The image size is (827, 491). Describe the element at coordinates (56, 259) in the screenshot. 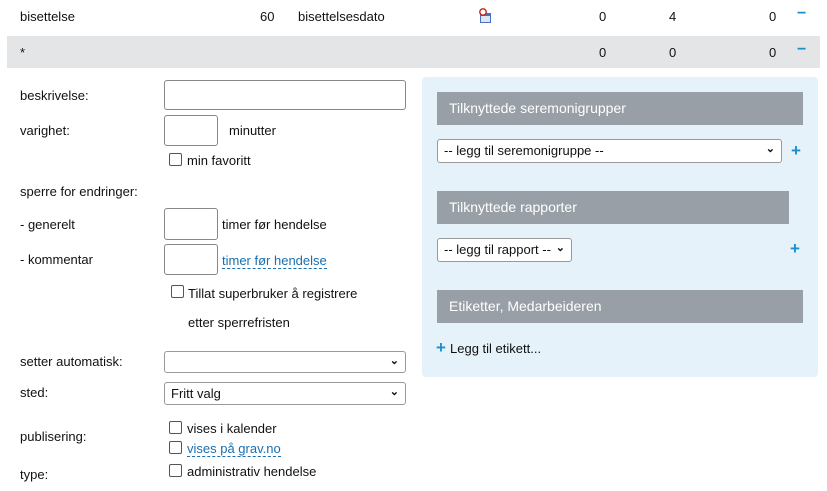

I see `kommentar-label: - kommentar` at that location.